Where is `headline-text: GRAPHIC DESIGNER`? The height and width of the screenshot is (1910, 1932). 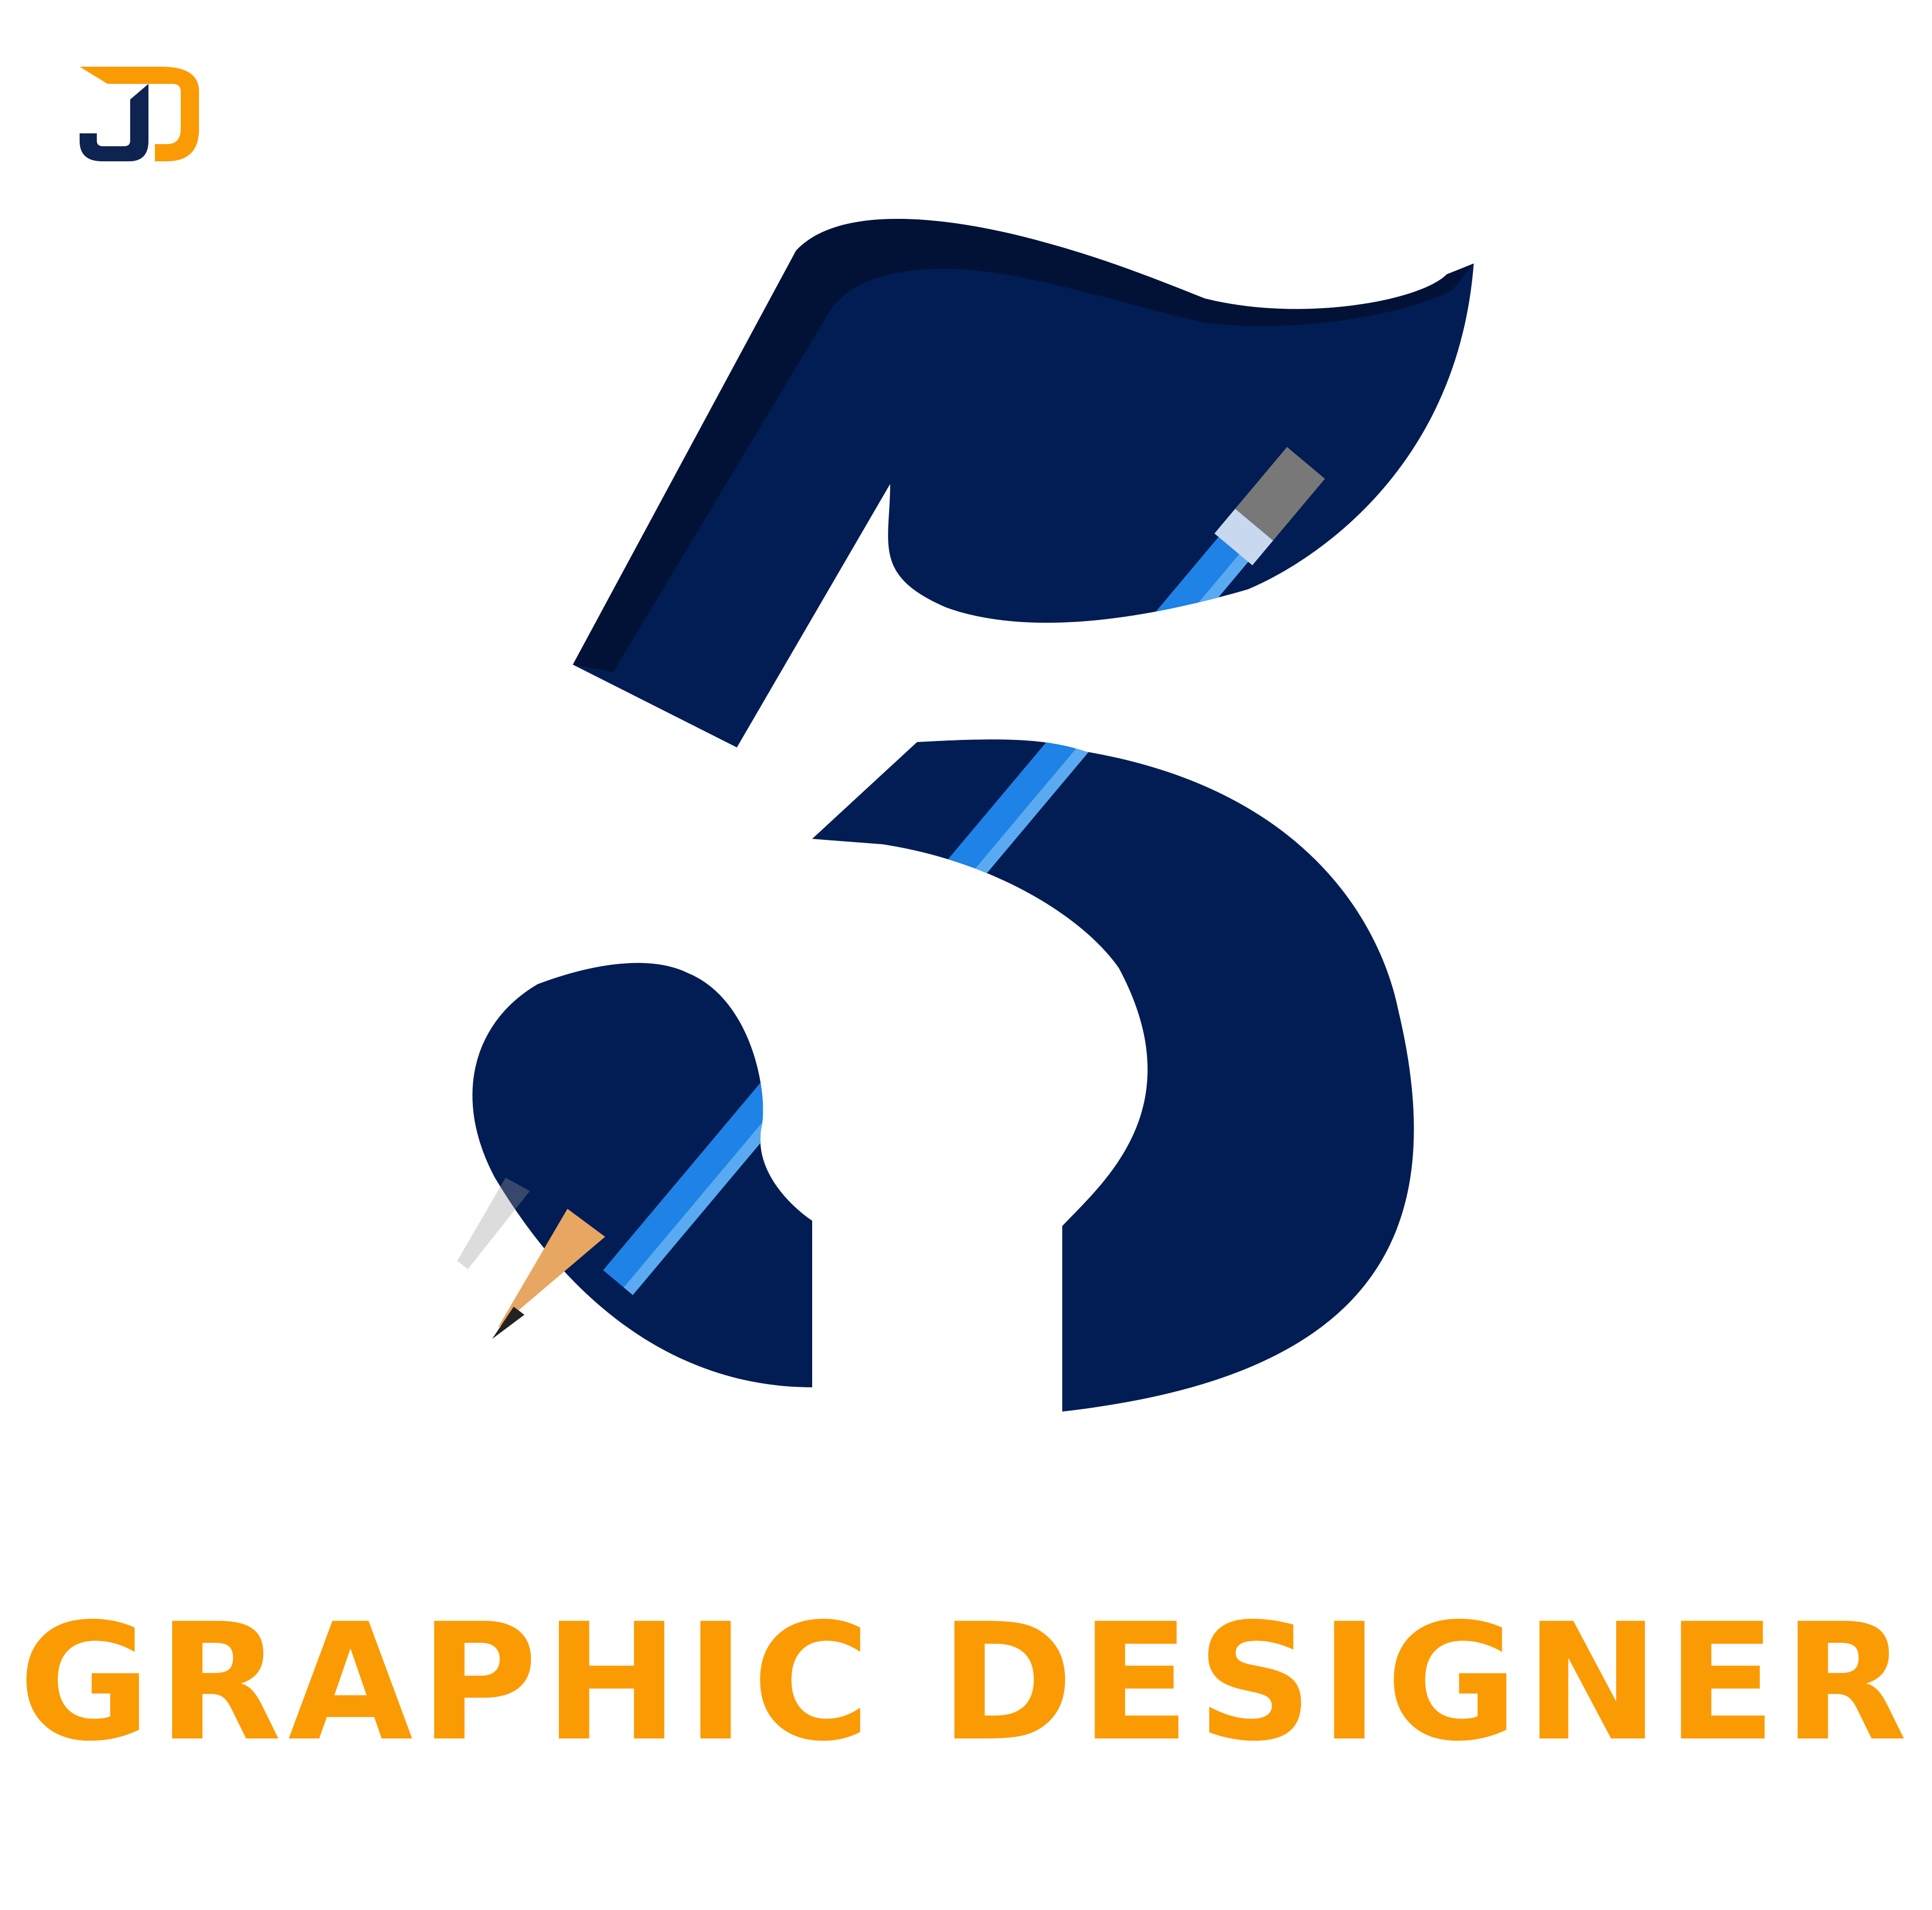 headline-text: GRAPHIC DESIGNER is located at coordinates (966, 1683).